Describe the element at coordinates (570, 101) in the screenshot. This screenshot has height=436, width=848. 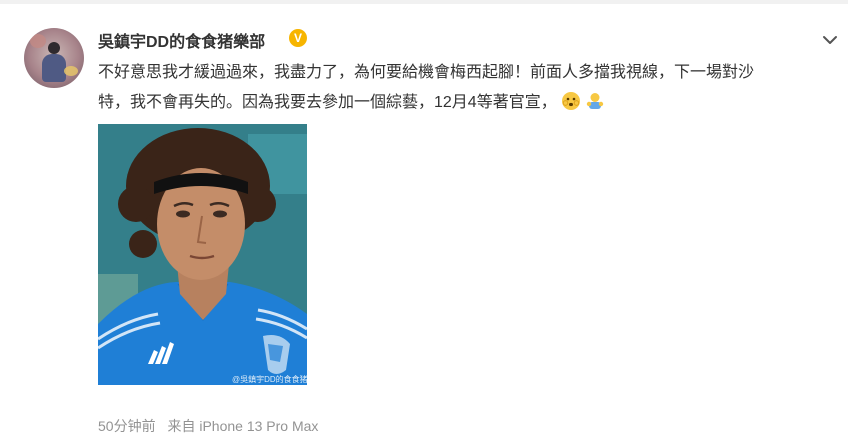
I see `embarrassed-face-icon` at that location.